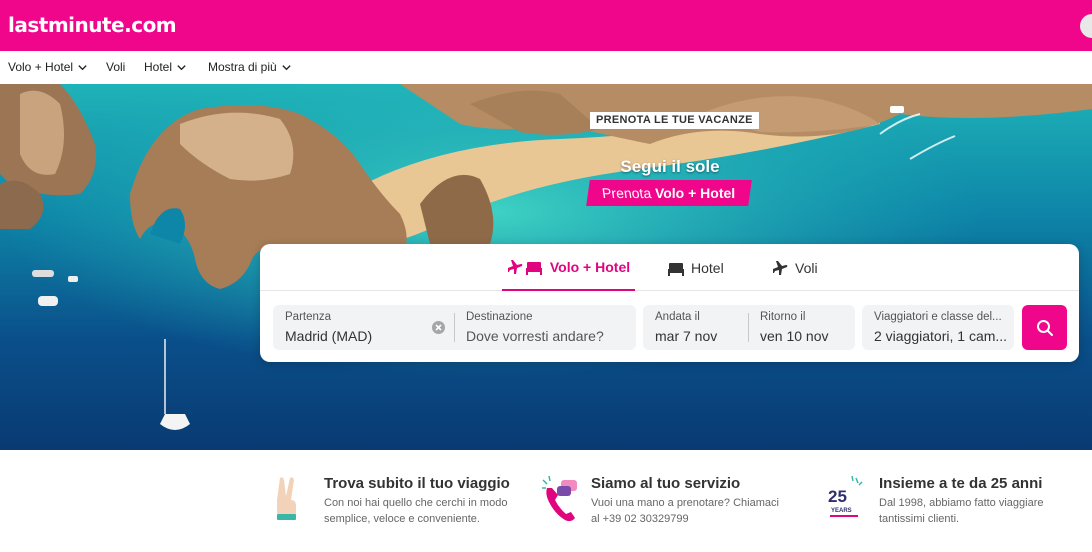  What do you see at coordinates (535, 336) in the screenshot?
I see `destination-input: Dove vorresti andare?` at bounding box center [535, 336].